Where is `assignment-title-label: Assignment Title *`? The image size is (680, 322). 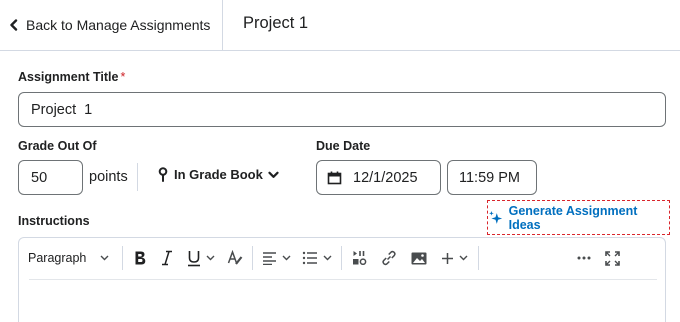 assignment-title-label: Assignment Title * is located at coordinates (71, 77).